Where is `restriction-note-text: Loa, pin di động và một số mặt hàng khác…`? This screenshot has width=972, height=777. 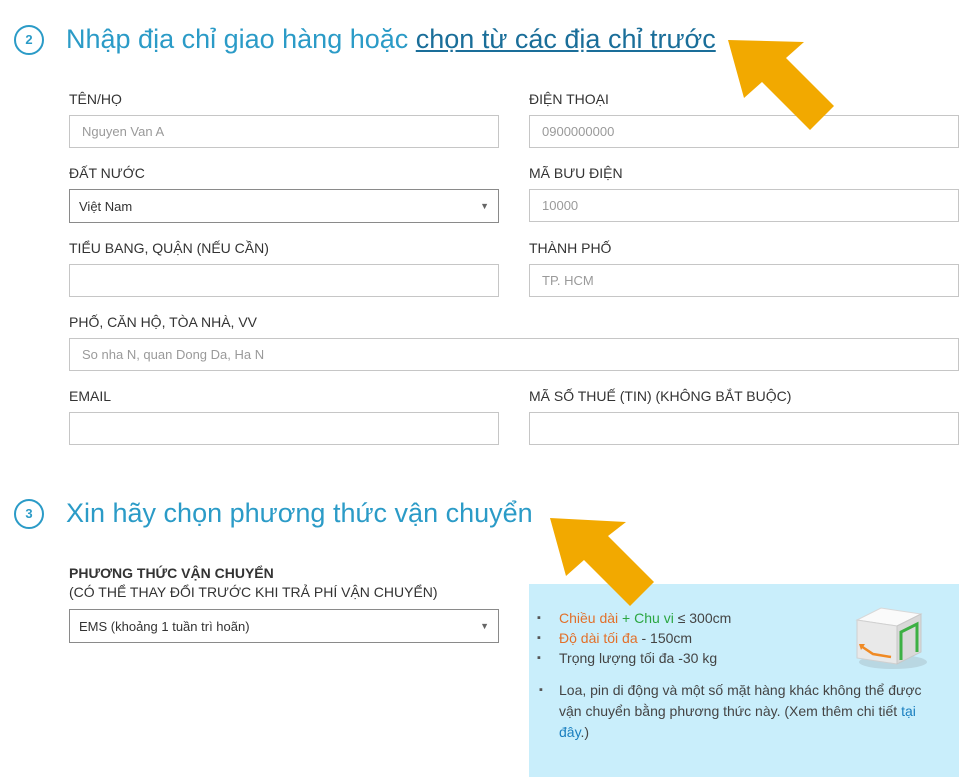 restriction-note-text: Loa, pin di động và một số mặt hàng khác… is located at coordinates (740, 700).